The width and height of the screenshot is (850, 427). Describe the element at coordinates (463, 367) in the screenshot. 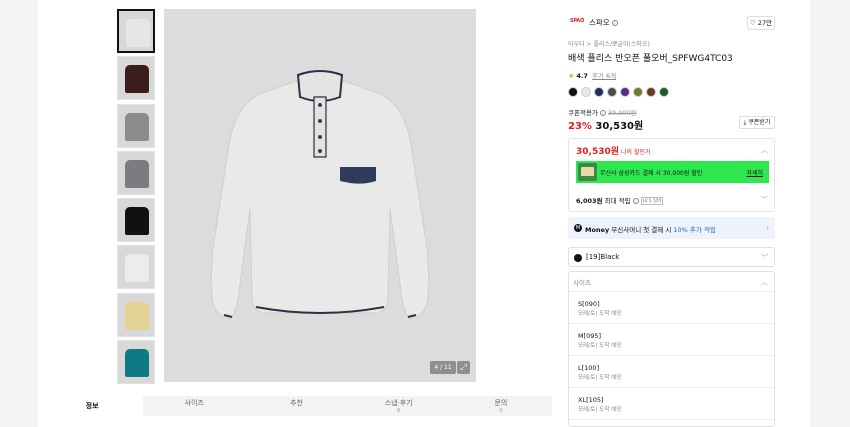

I see `expand-icon: ⤢` at that location.